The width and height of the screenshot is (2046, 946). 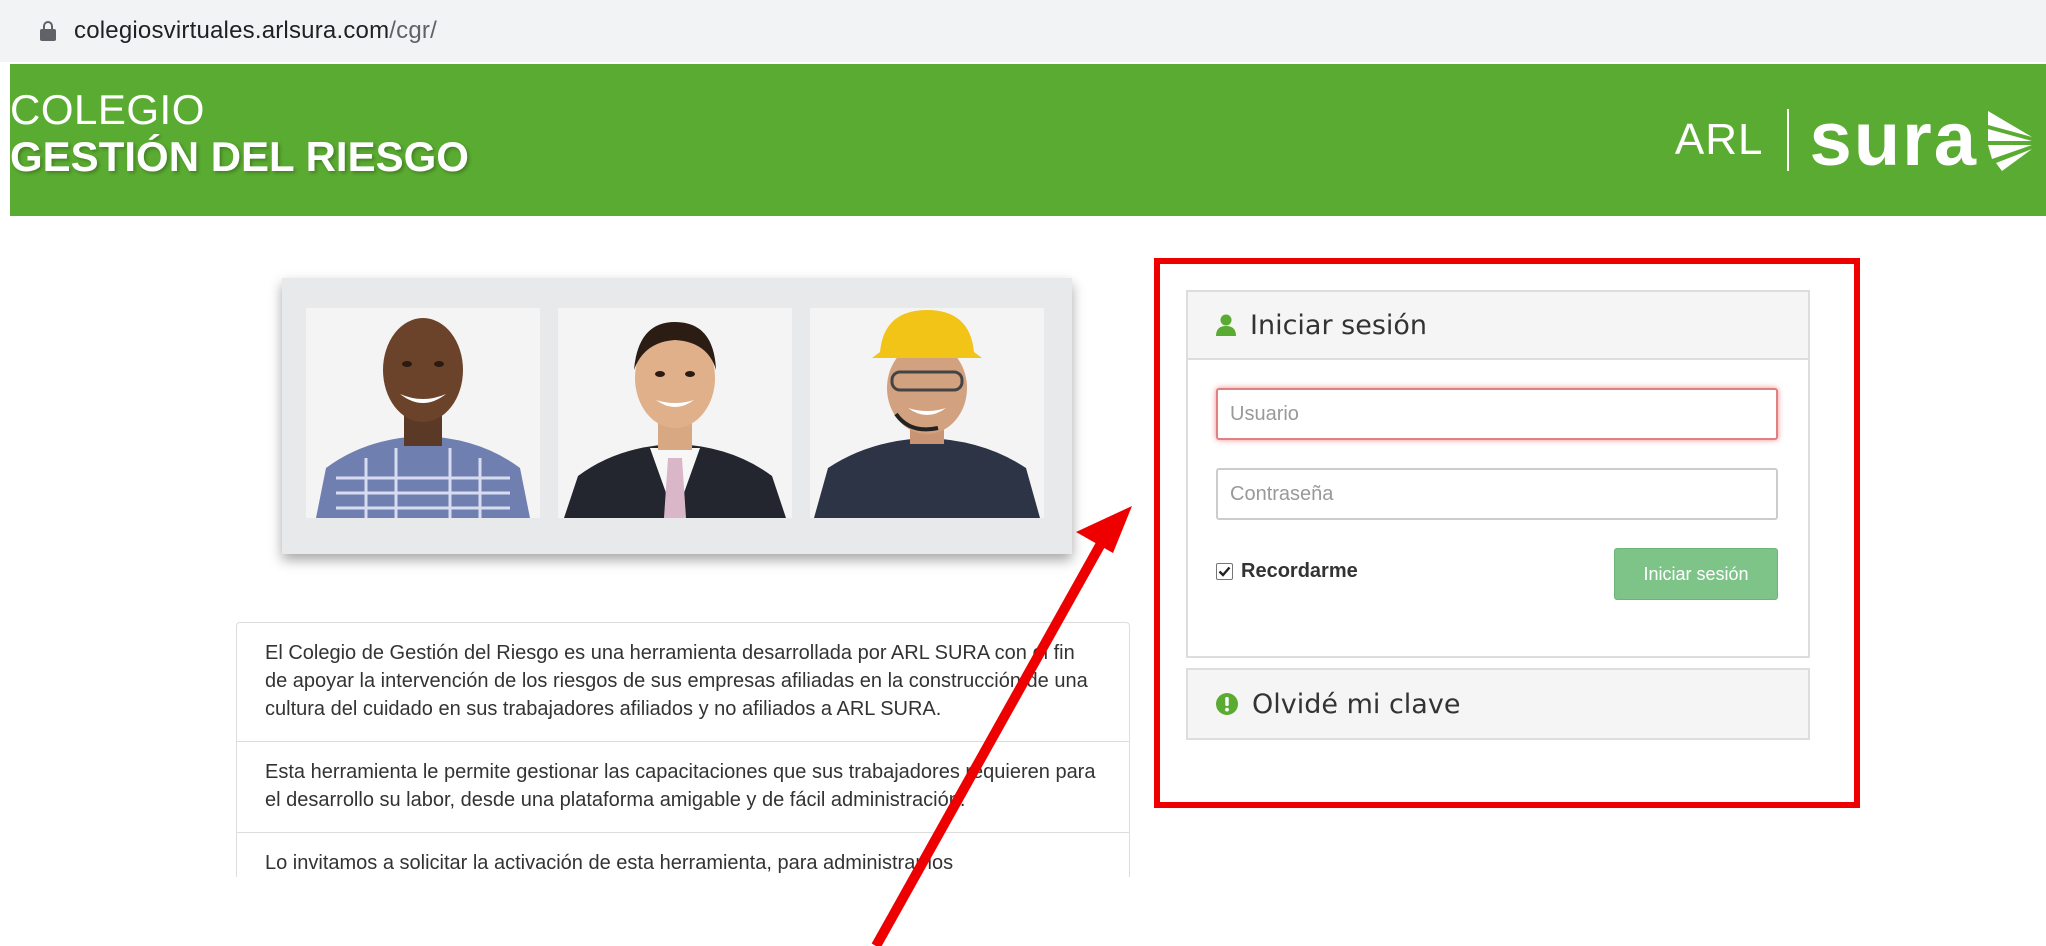 I want to click on hero-photo-frame, so click(x=677, y=416).